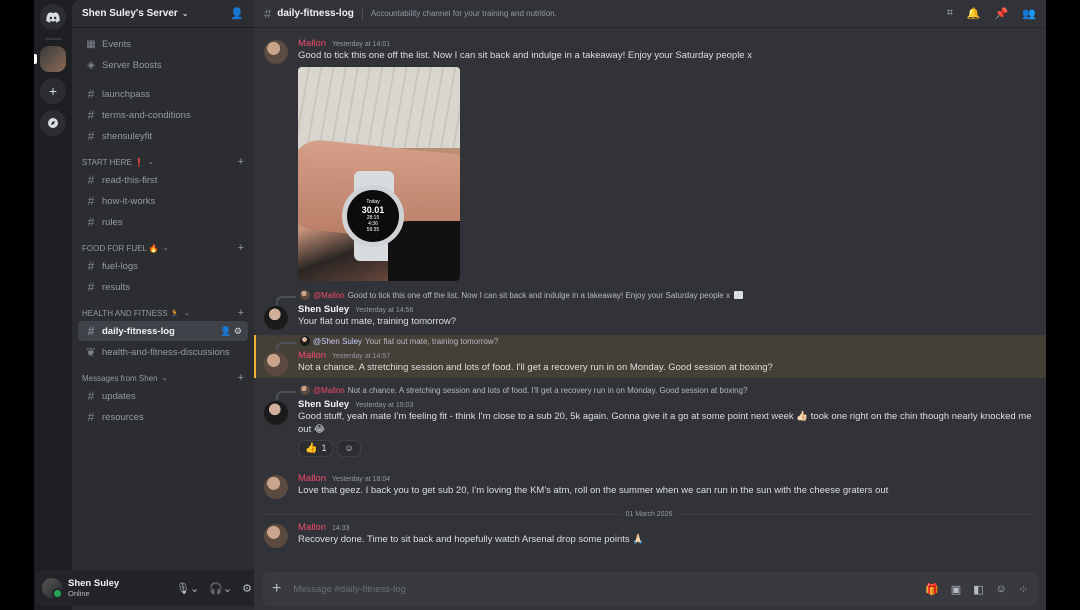 The image size is (1080, 610). I want to click on channel-updates: # updates, so click(163, 396).